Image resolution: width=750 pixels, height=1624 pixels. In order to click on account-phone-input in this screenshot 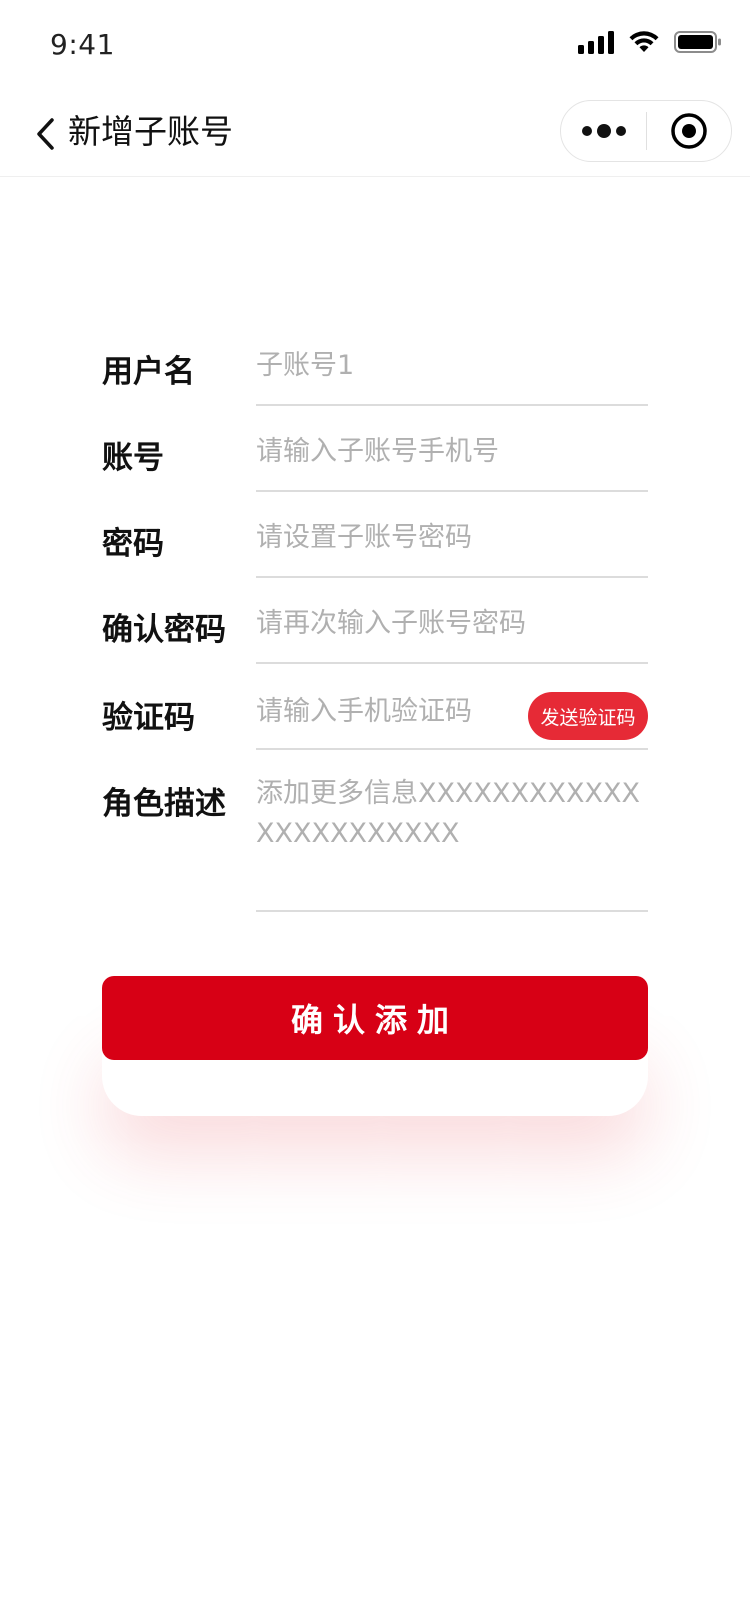, I will do `click(452, 451)`.